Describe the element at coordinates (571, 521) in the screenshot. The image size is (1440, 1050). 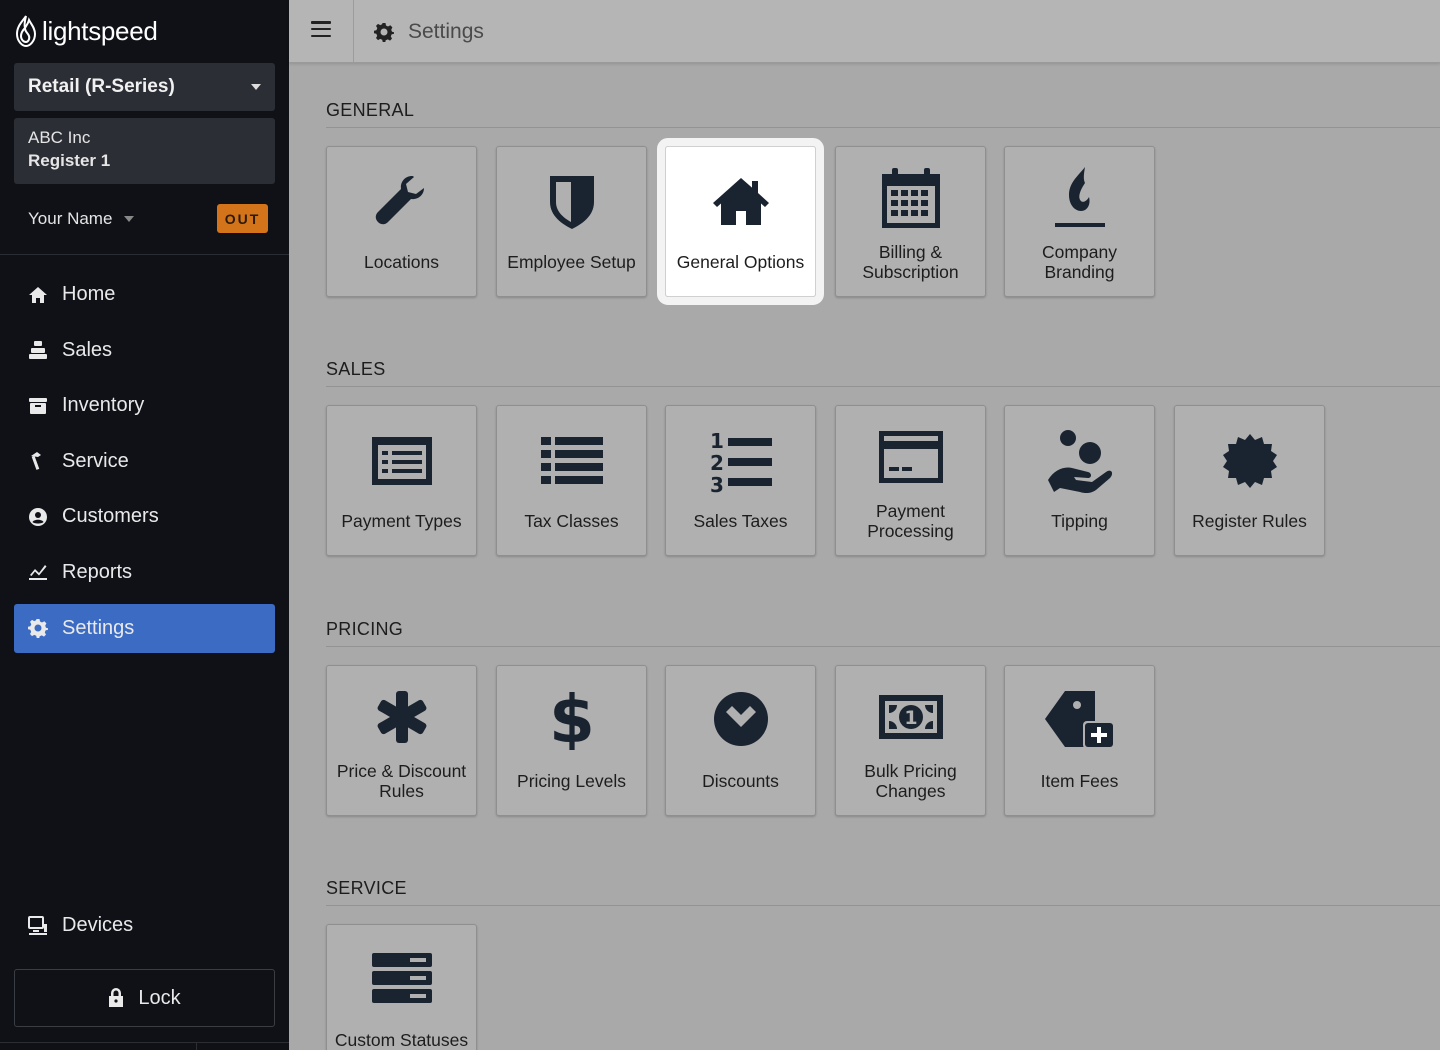
I see `tile-label: Tax Classes` at that location.